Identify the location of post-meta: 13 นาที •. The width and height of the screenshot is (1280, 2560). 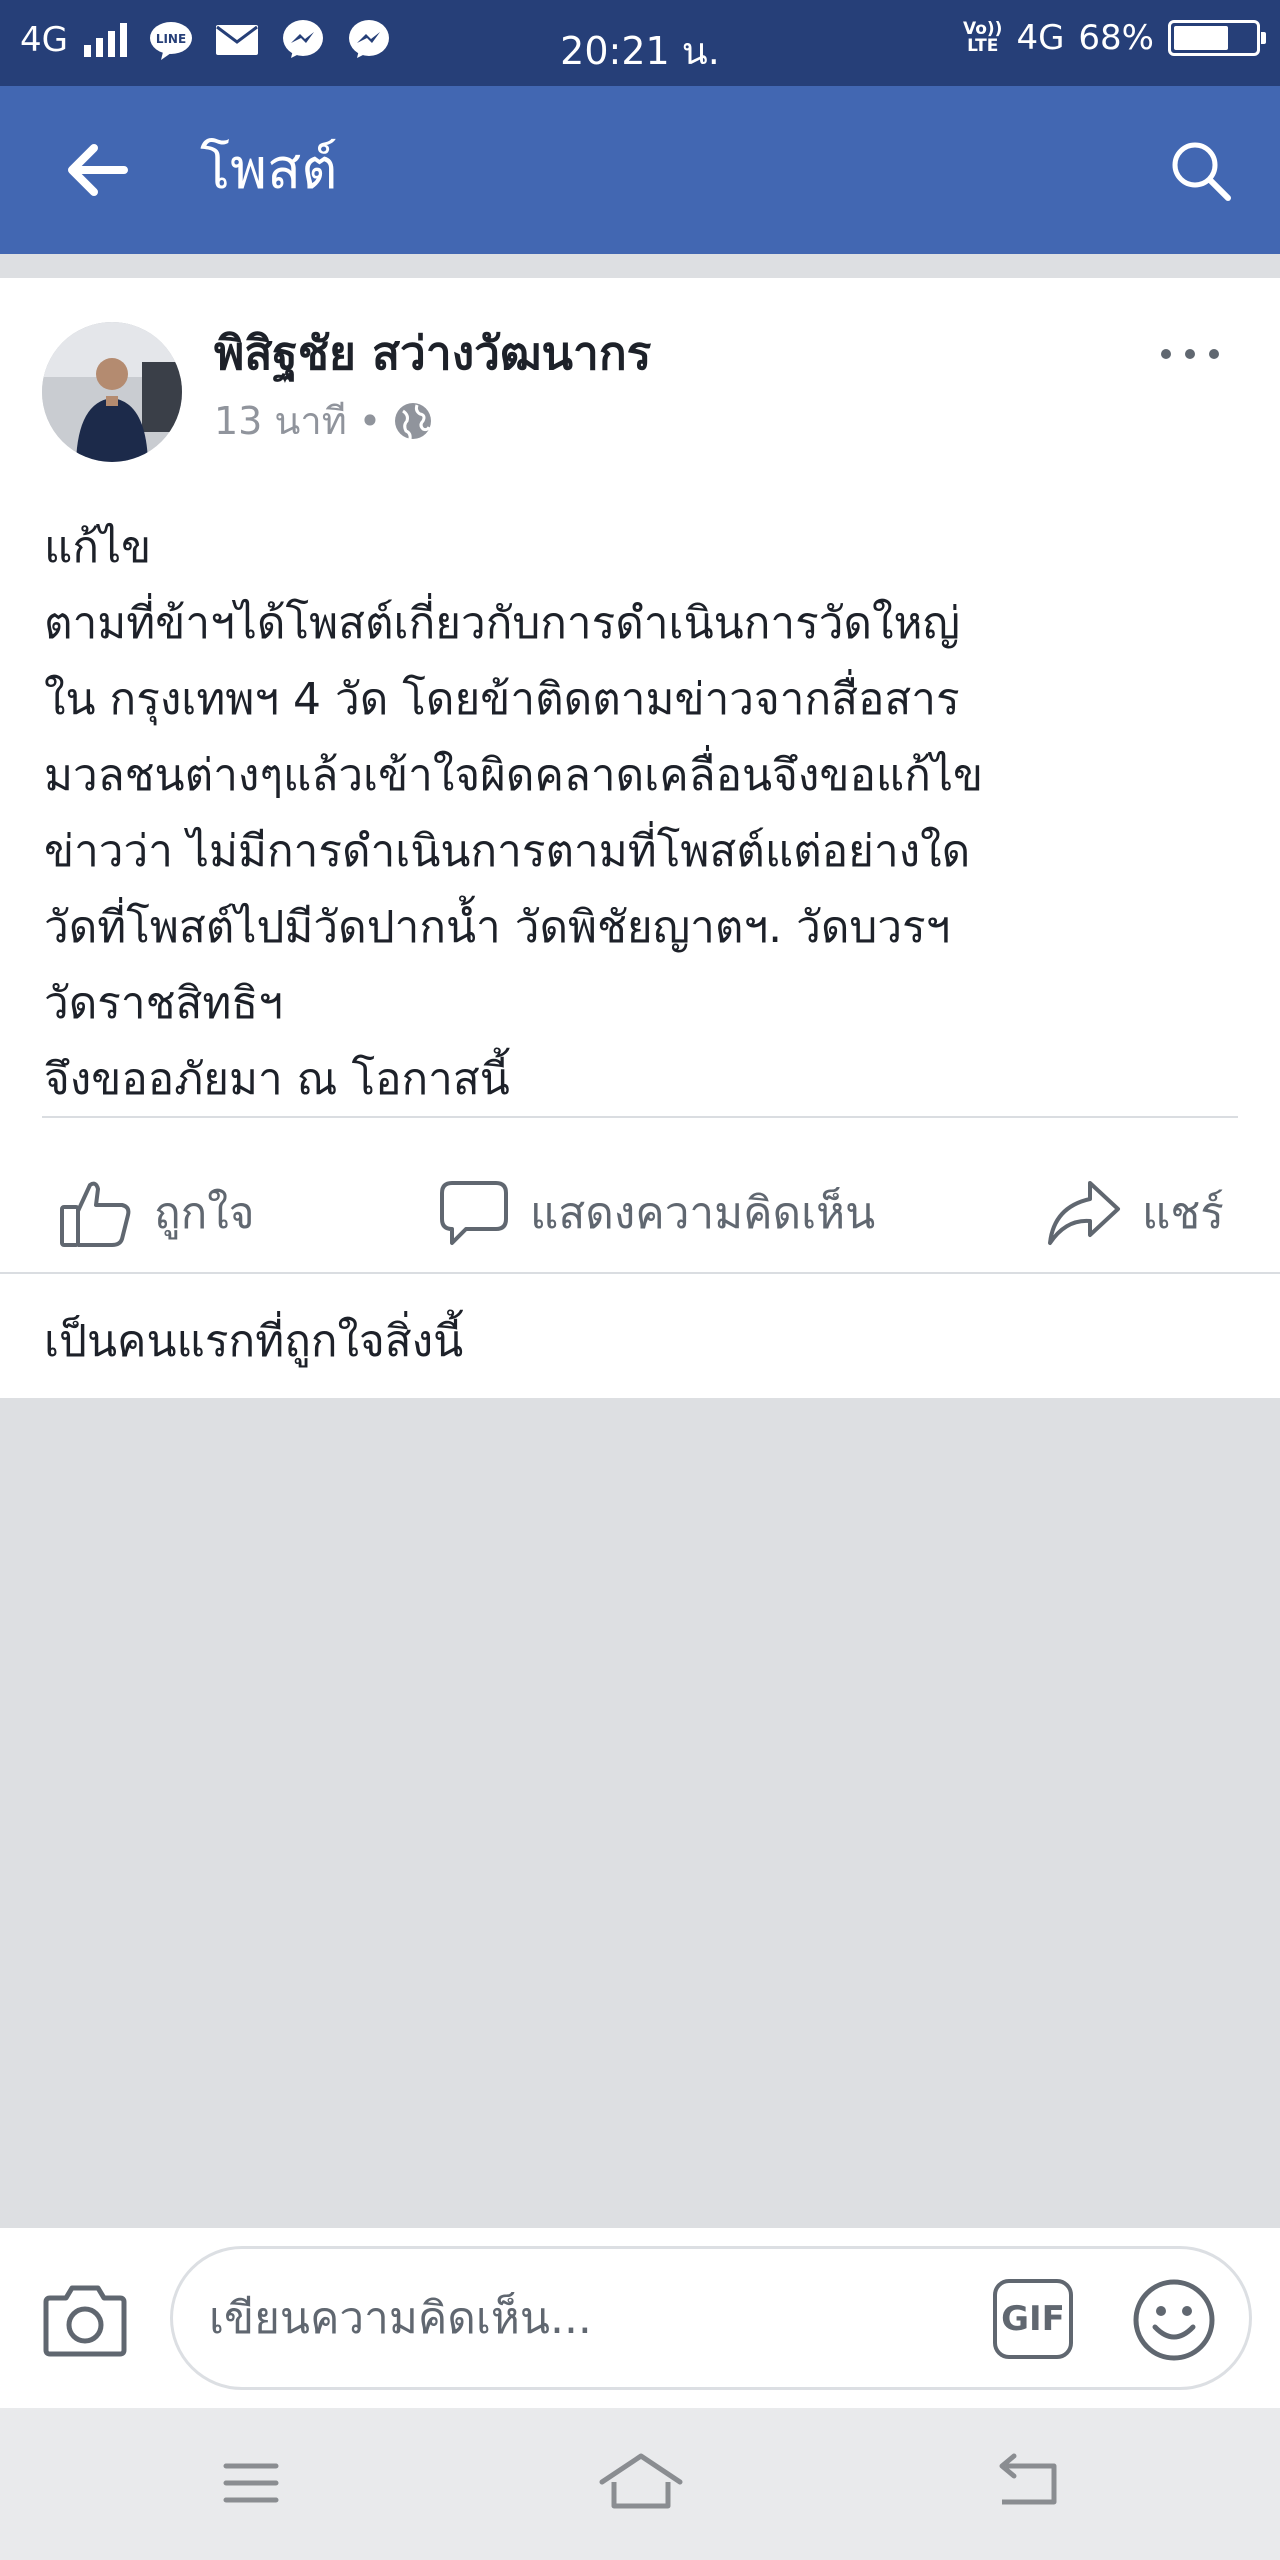
(323, 421).